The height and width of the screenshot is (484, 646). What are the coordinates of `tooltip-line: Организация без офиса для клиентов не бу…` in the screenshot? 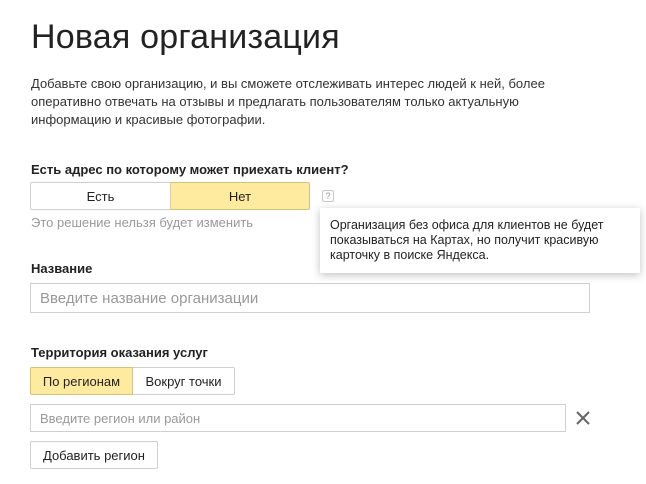 It's located at (467, 225).